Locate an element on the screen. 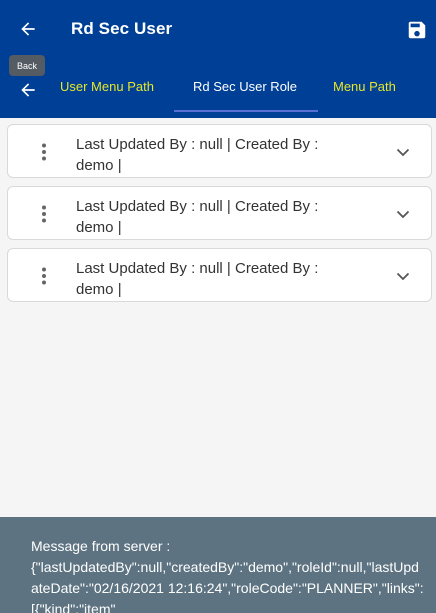  tab-rd-sec-user-role: Rd Sec User Role is located at coordinates (245, 86).